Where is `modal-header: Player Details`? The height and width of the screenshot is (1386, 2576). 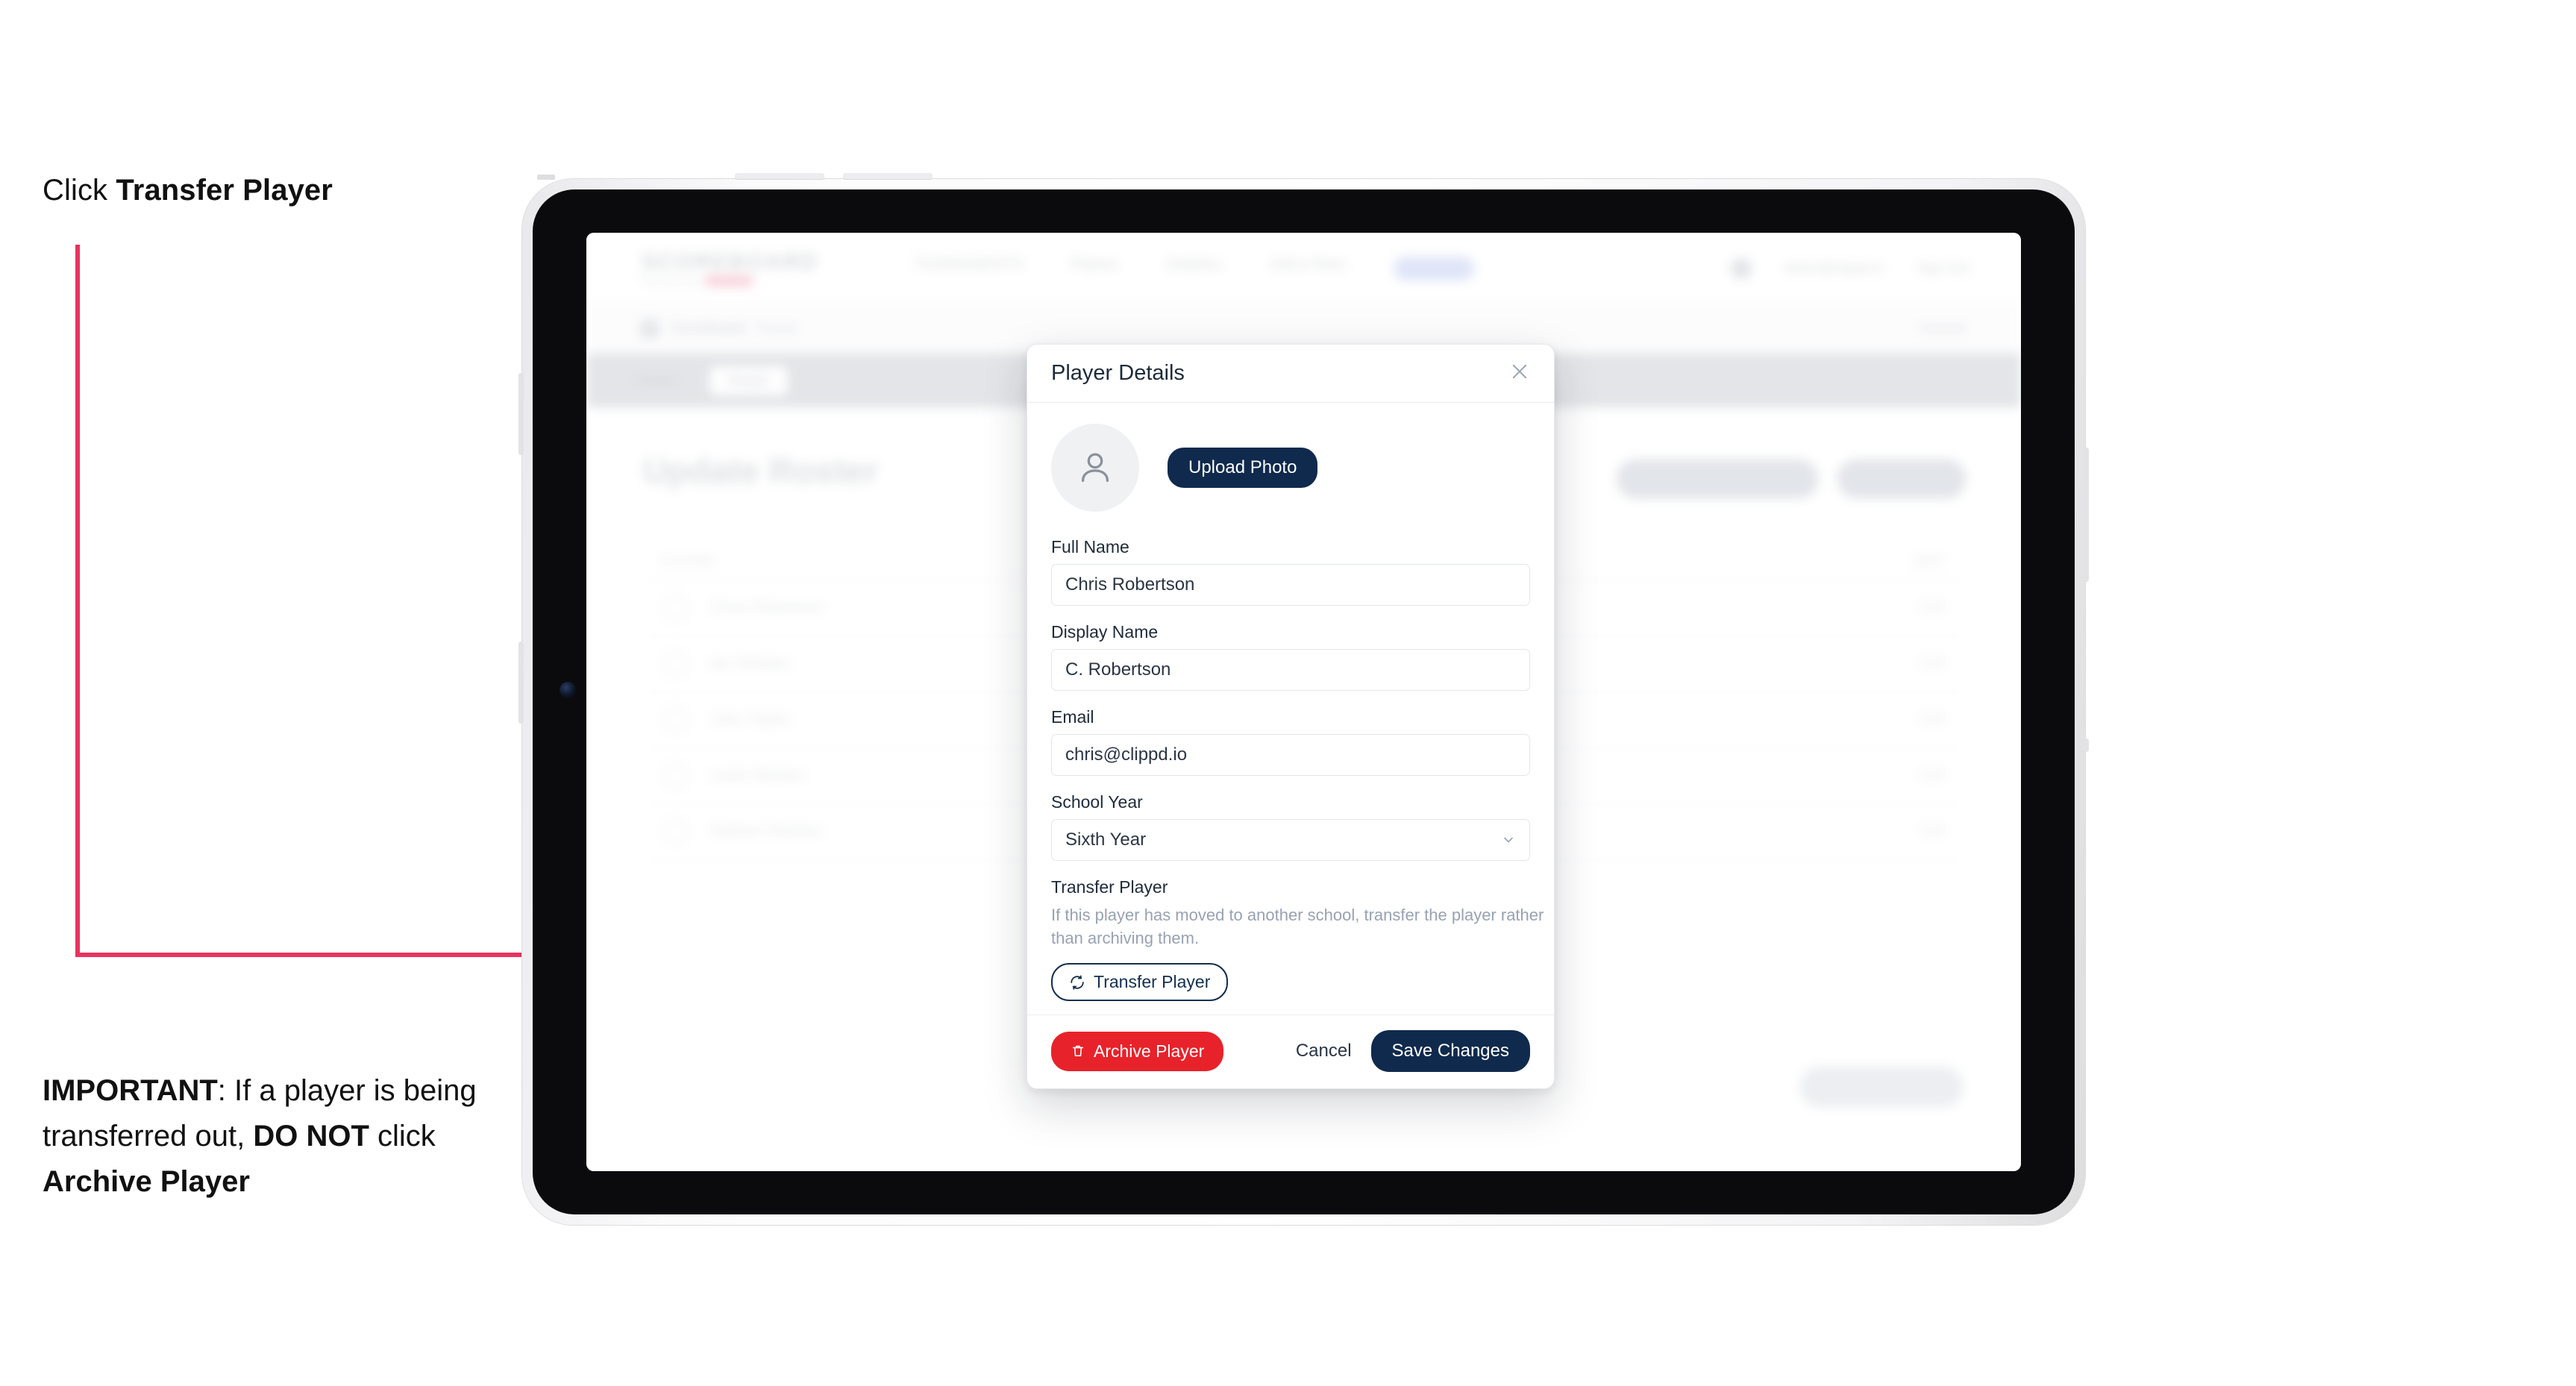
modal-header: Player Details is located at coordinates (1290, 374).